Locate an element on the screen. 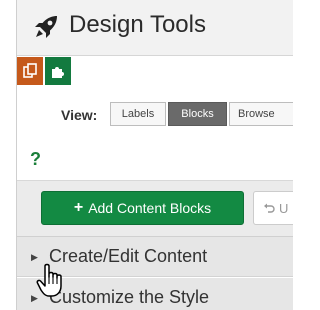 This screenshot has width=320, height=310. undo-button: U is located at coordinates (273, 208).